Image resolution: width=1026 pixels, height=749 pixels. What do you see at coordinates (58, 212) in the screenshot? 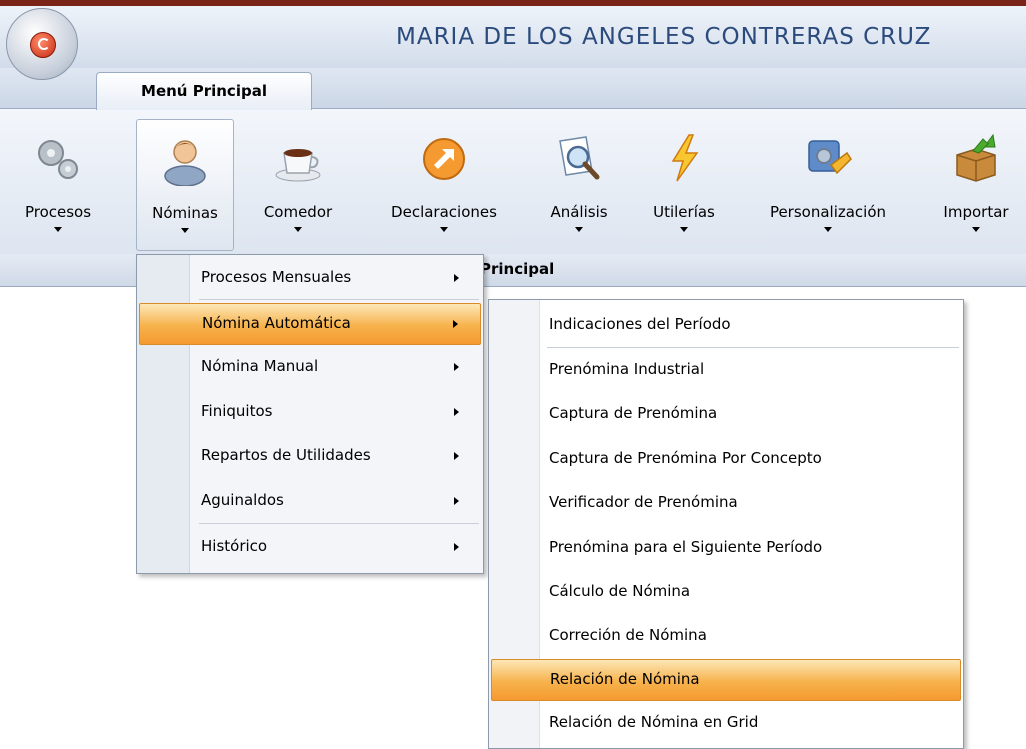
I see `procesos-label: Procesos` at bounding box center [58, 212].